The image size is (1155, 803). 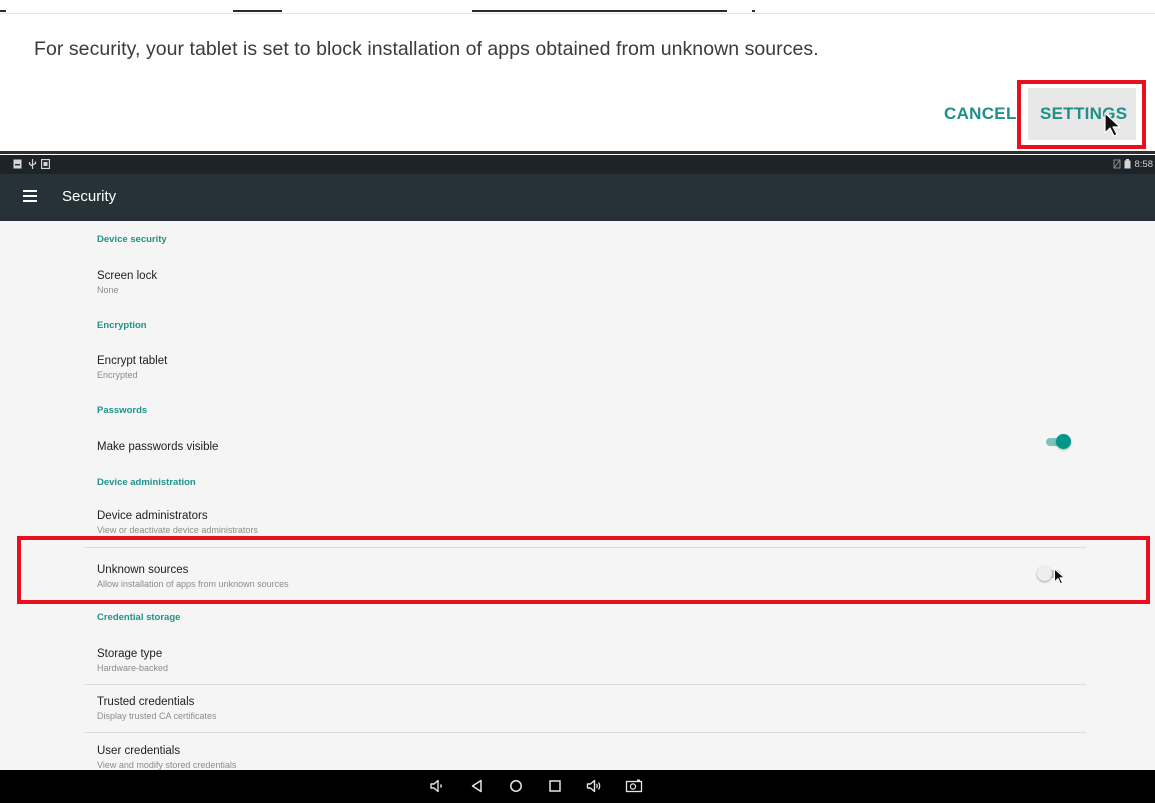 What do you see at coordinates (577, 7) in the screenshot?
I see `cropped-dialog-edge` at bounding box center [577, 7].